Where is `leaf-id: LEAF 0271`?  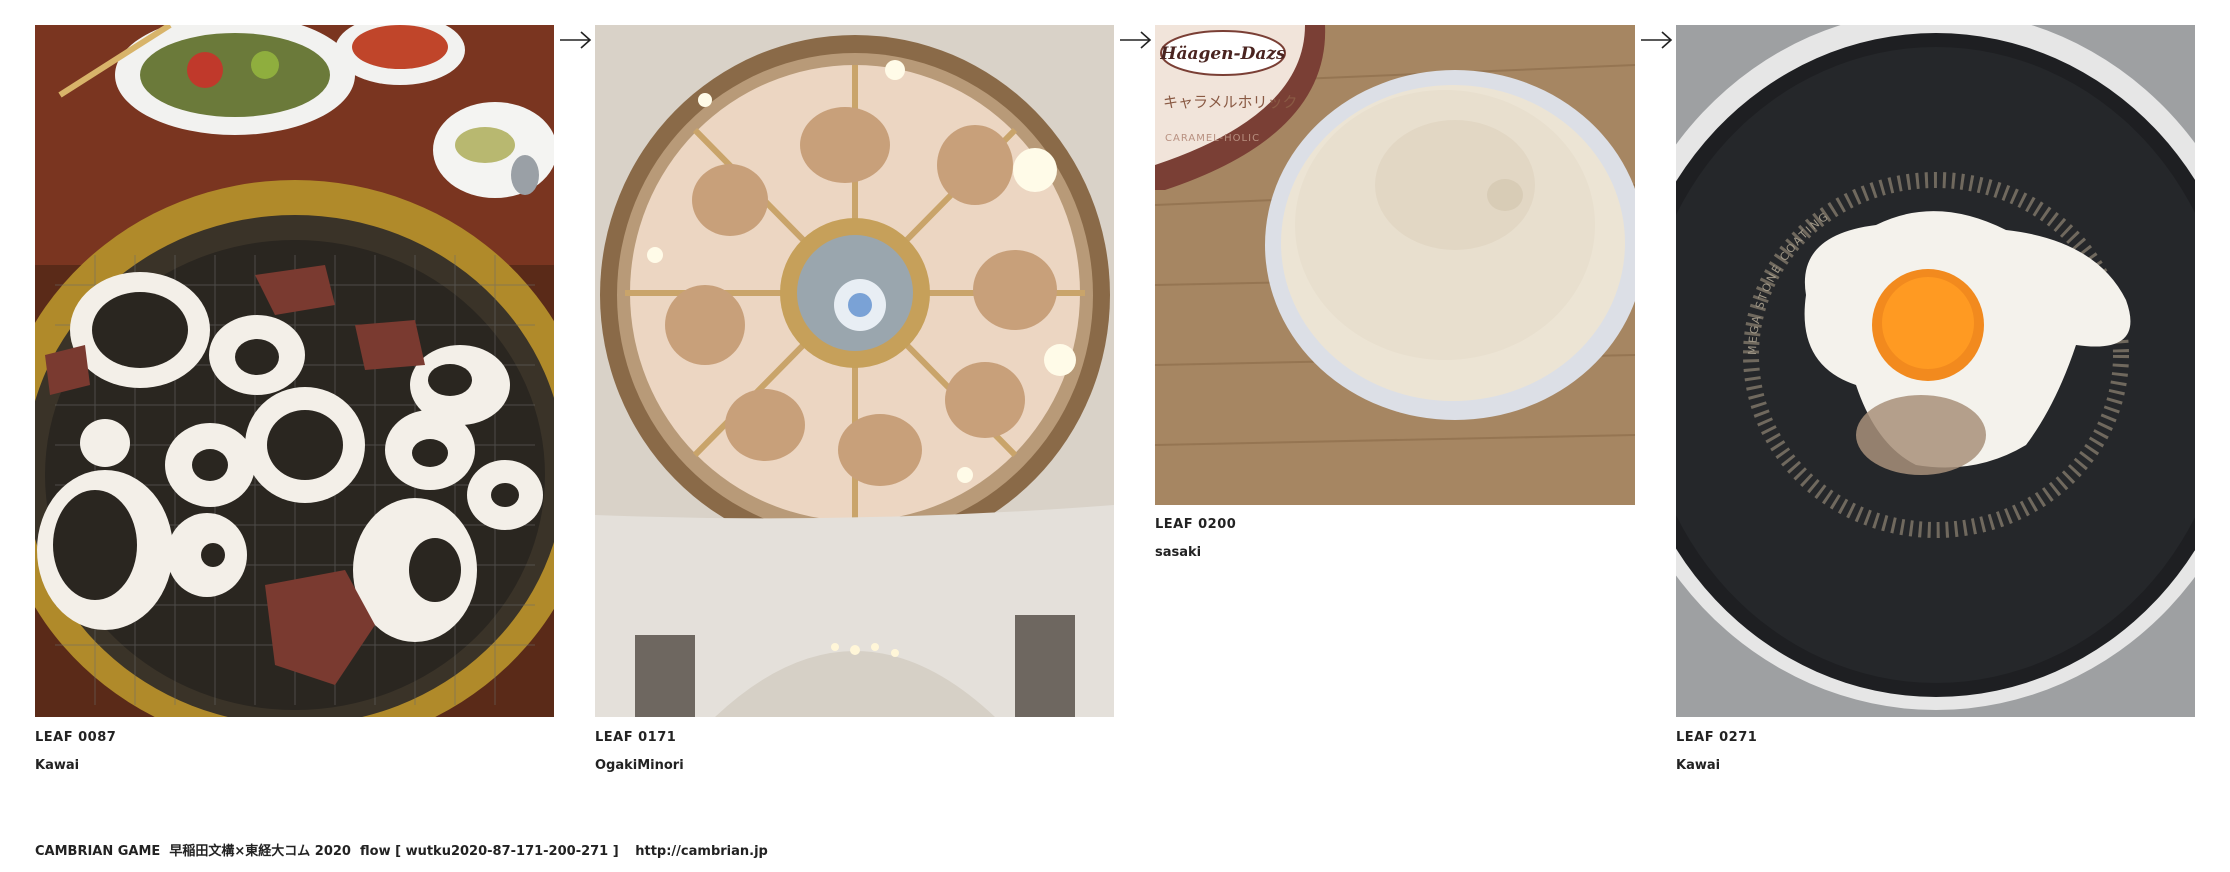 leaf-id: LEAF 0271 is located at coordinates (1717, 737).